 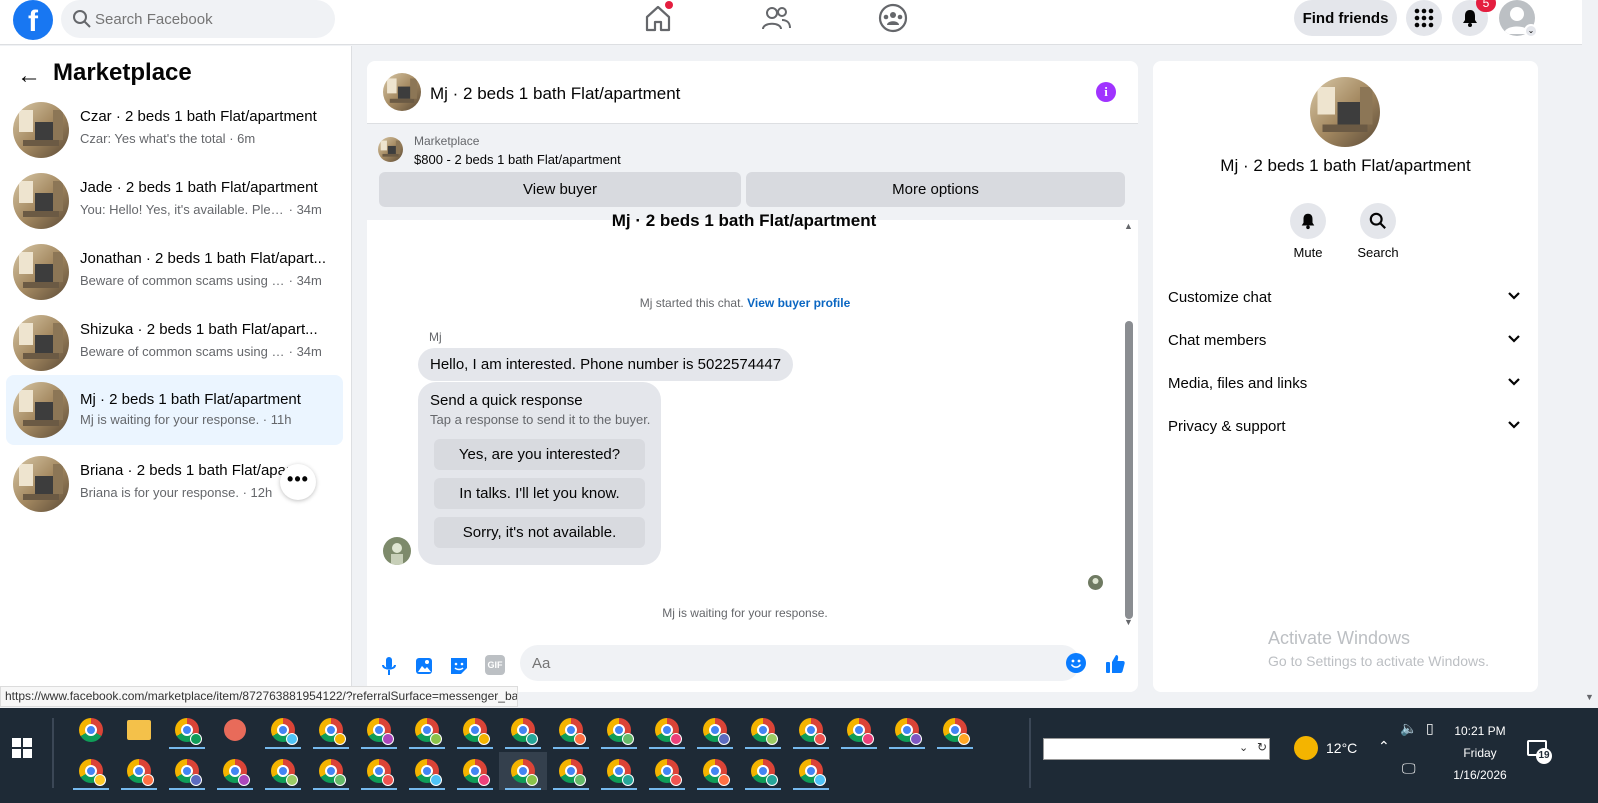 What do you see at coordinates (33, 20) in the screenshot?
I see `facebook-logo: f` at bounding box center [33, 20].